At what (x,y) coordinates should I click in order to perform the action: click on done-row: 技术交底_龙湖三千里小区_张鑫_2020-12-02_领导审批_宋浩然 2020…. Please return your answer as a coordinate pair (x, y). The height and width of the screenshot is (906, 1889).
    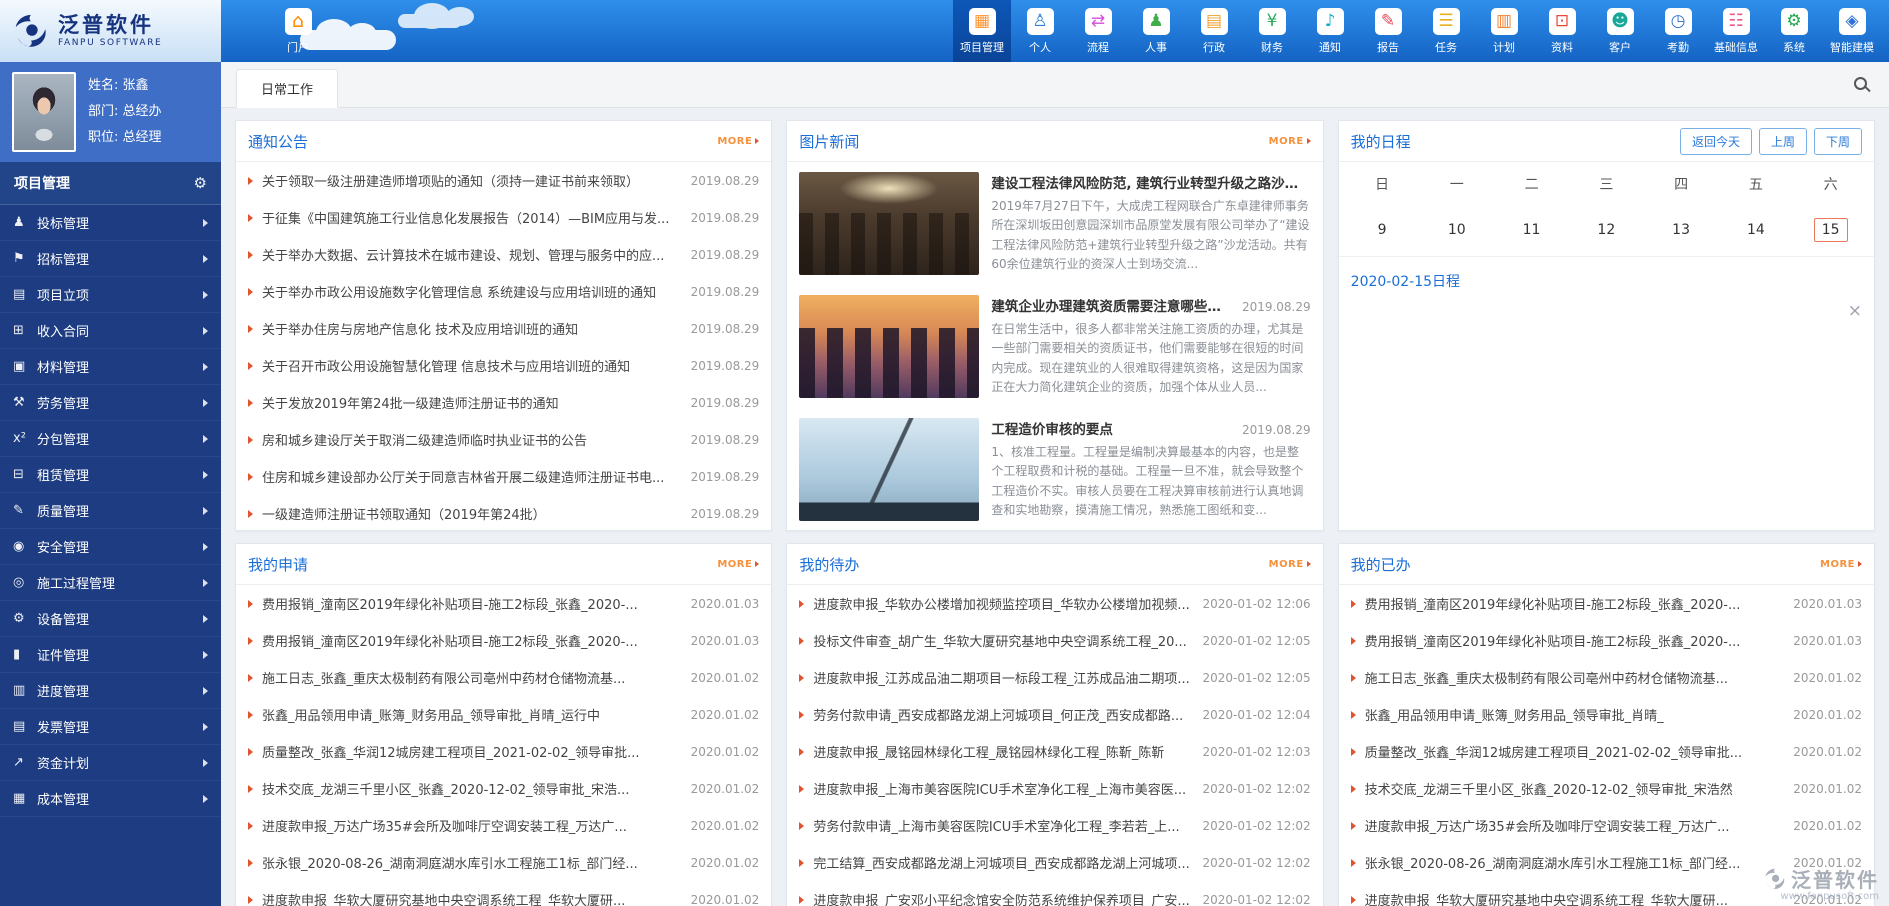
    Looking at the image, I should click on (1606, 788).